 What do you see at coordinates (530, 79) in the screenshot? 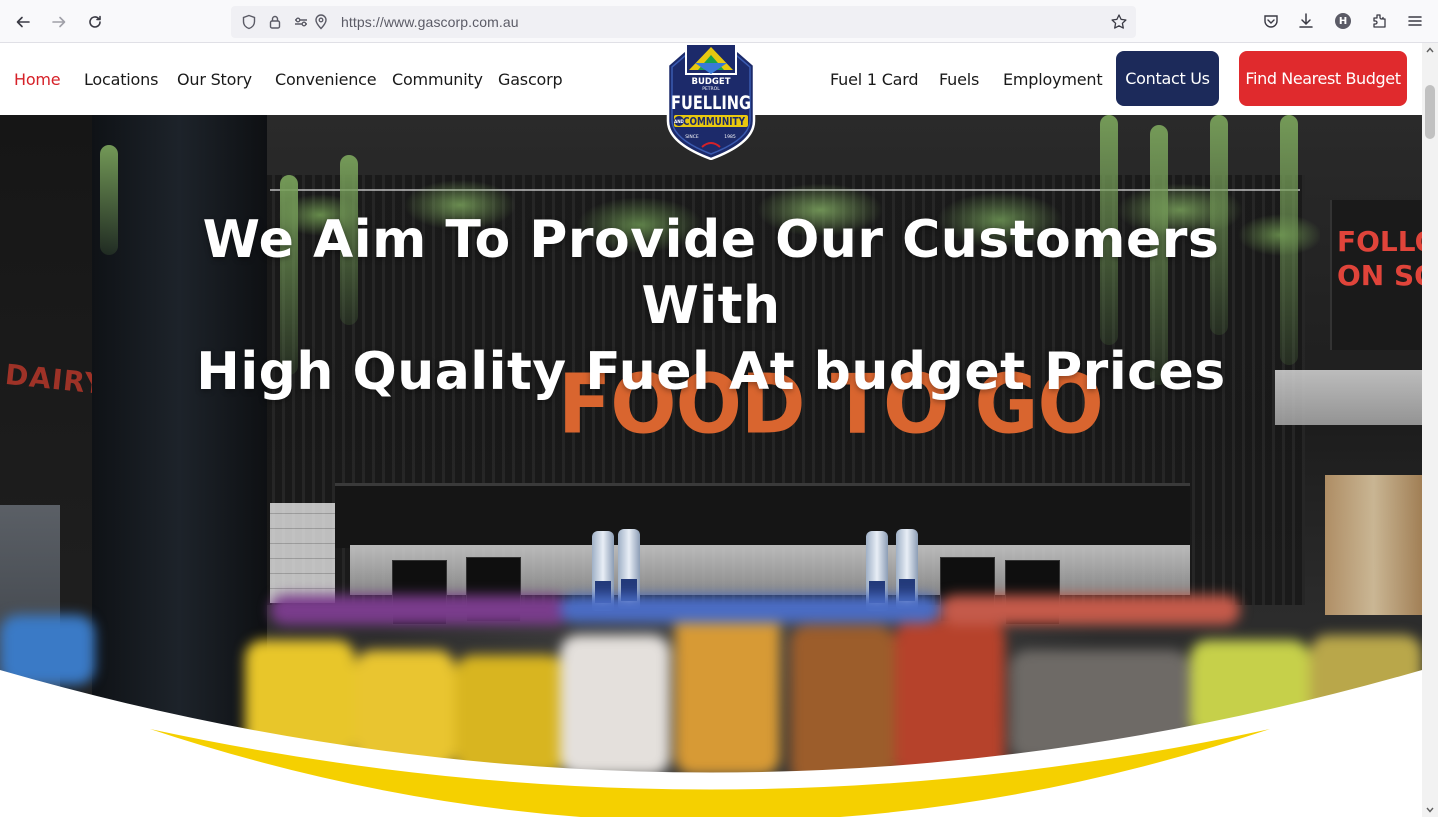
I see `nav-gascorp: Gascorp` at bounding box center [530, 79].